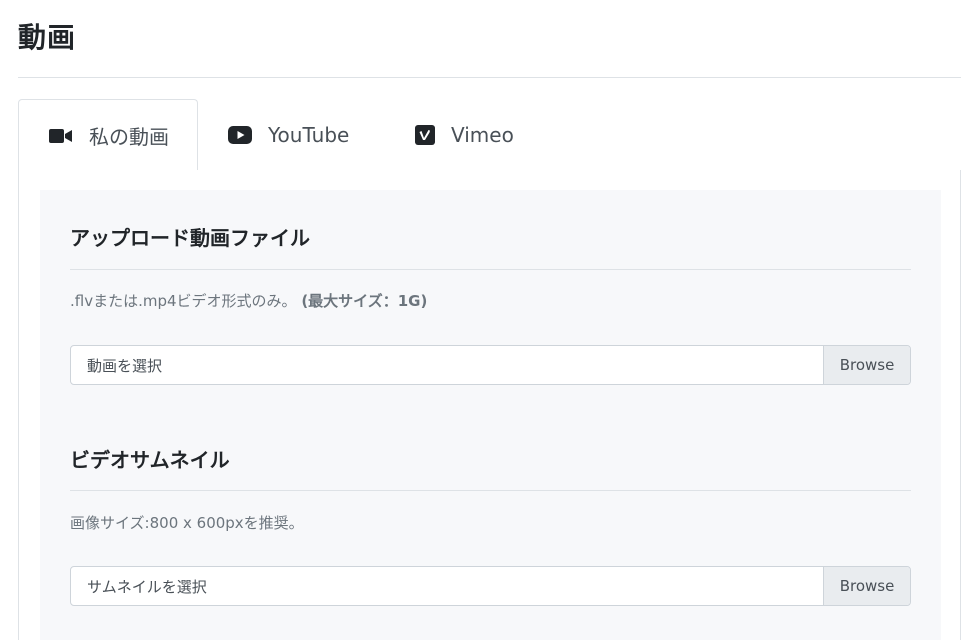 The height and width of the screenshot is (640, 970). I want to click on tab-youtube: YouTube, so click(288, 135).